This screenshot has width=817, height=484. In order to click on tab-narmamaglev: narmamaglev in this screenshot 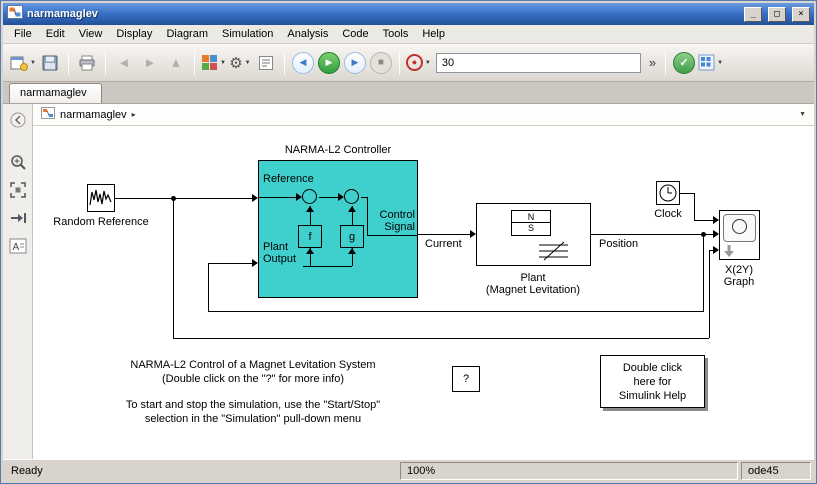, I will do `click(55, 93)`.